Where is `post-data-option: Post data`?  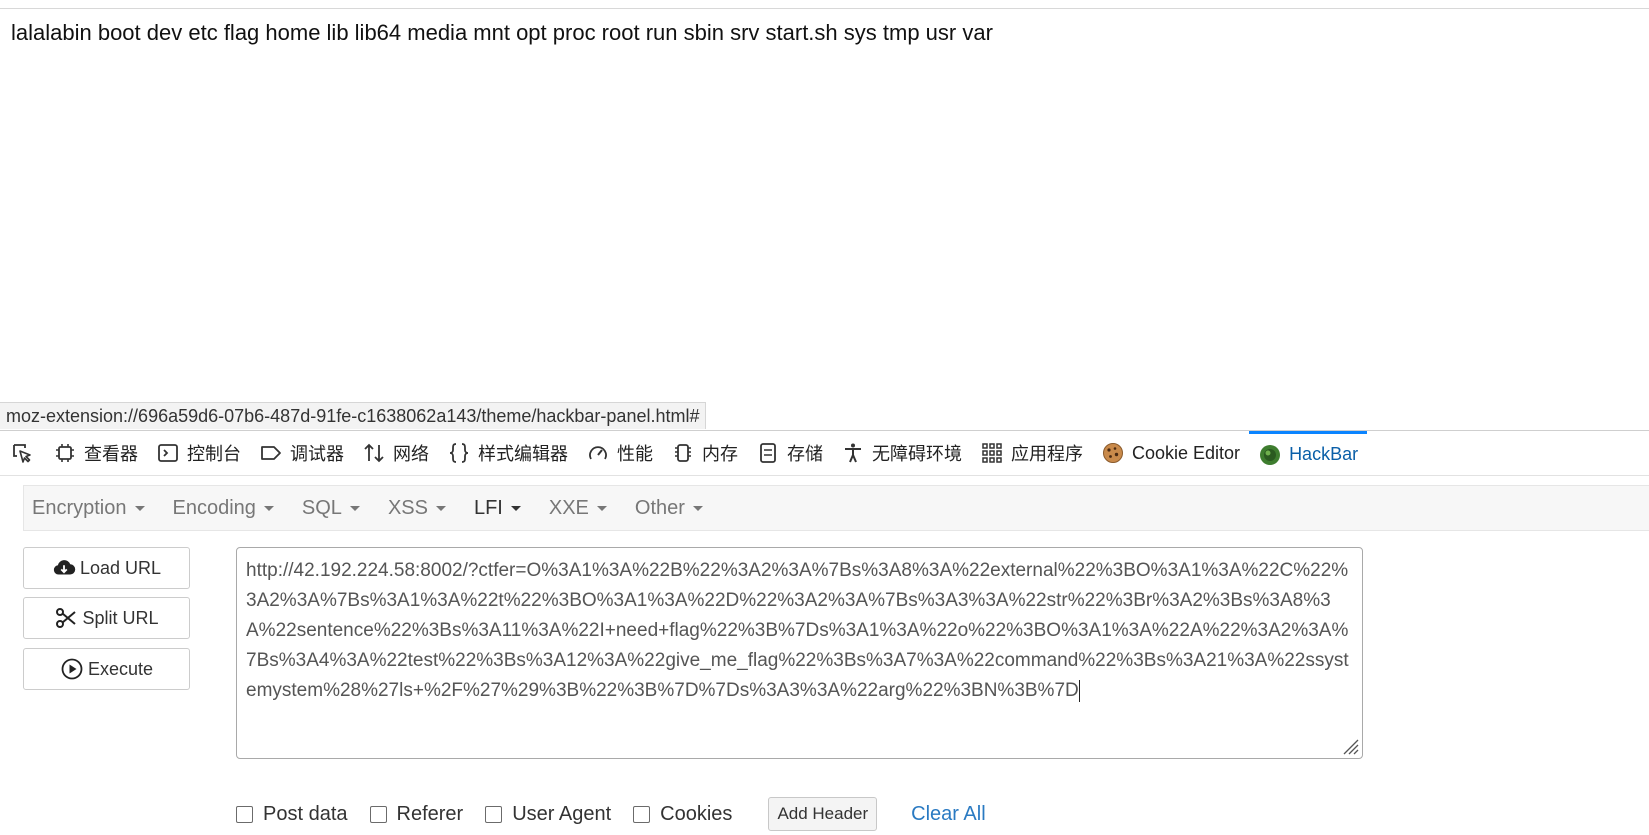 post-data-option: Post data is located at coordinates (292, 814).